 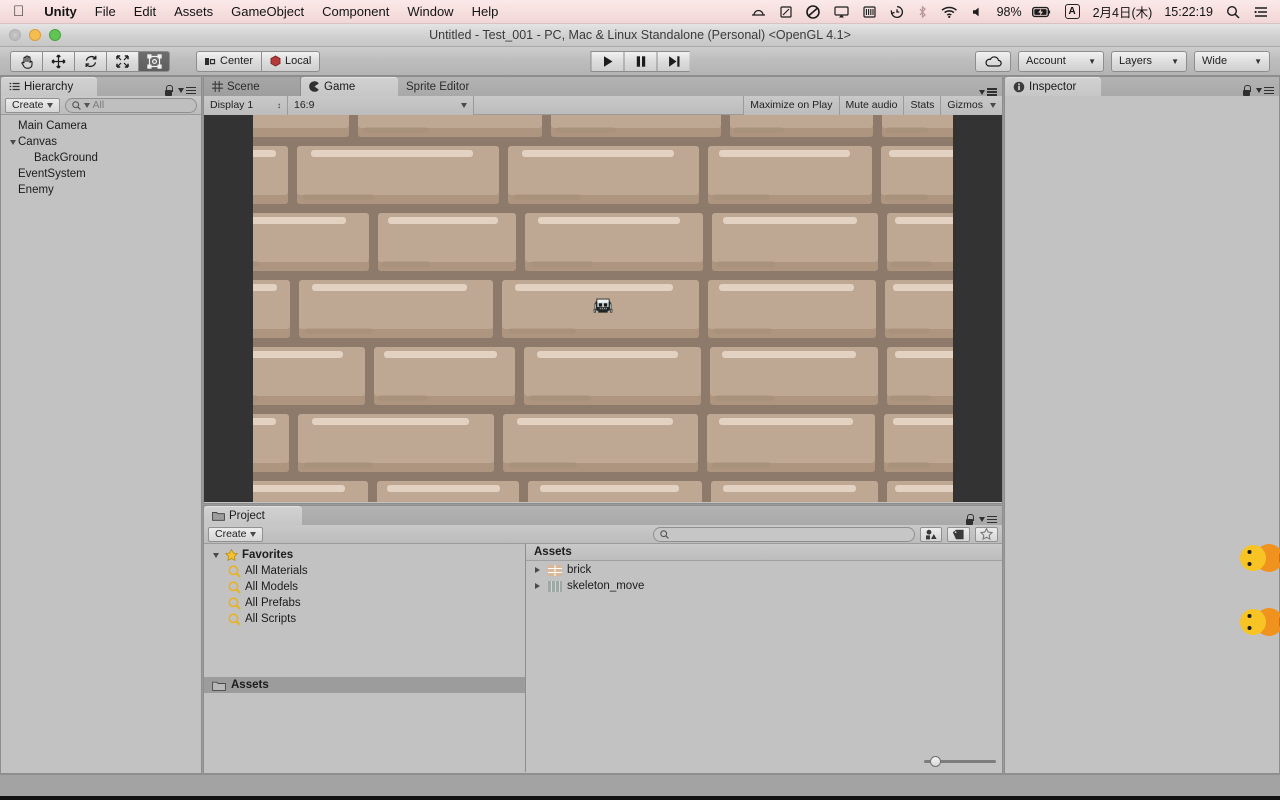 I want to click on rotate-tool, so click(x=90, y=61).